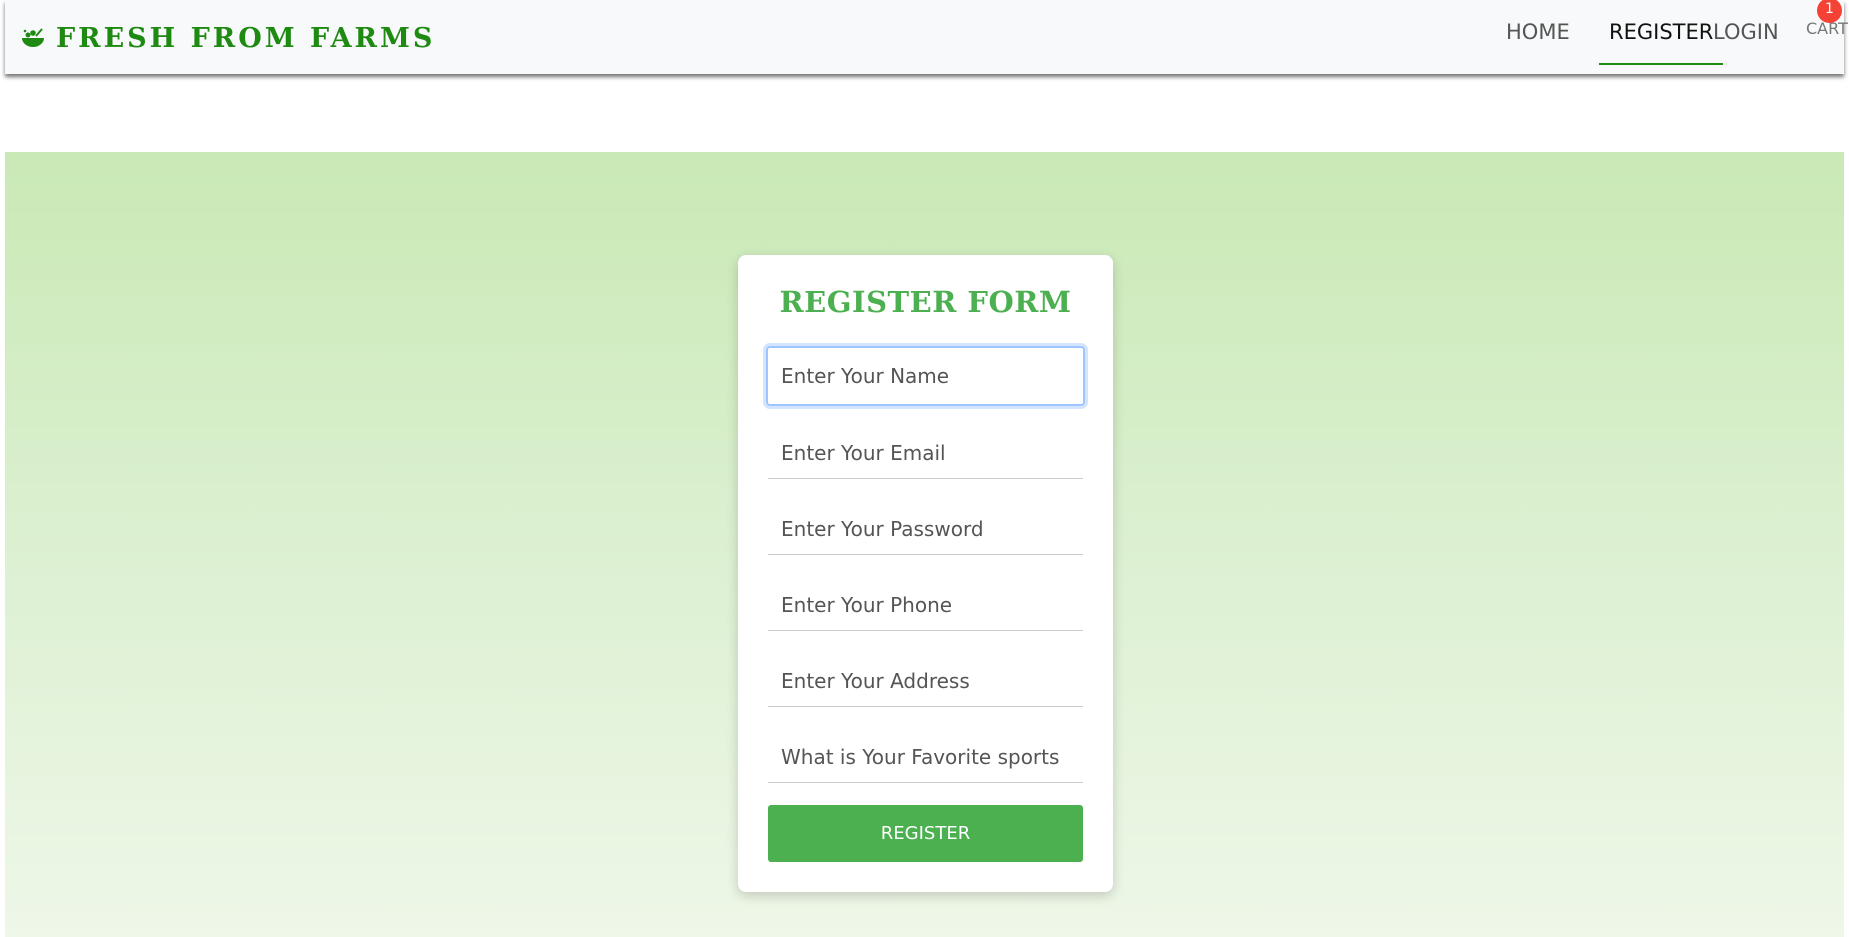 This screenshot has height=937, width=1849. I want to click on password-input, so click(925, 529).